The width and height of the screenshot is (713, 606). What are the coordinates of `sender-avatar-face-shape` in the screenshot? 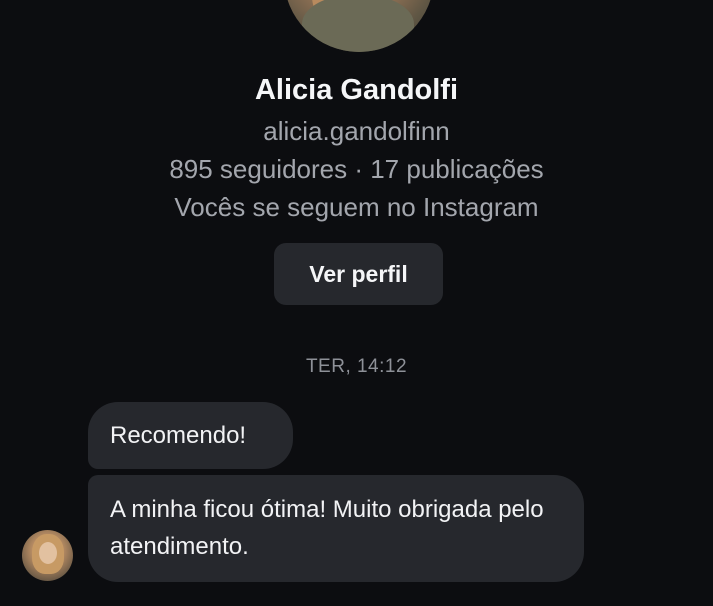 It's located at (48, 553).